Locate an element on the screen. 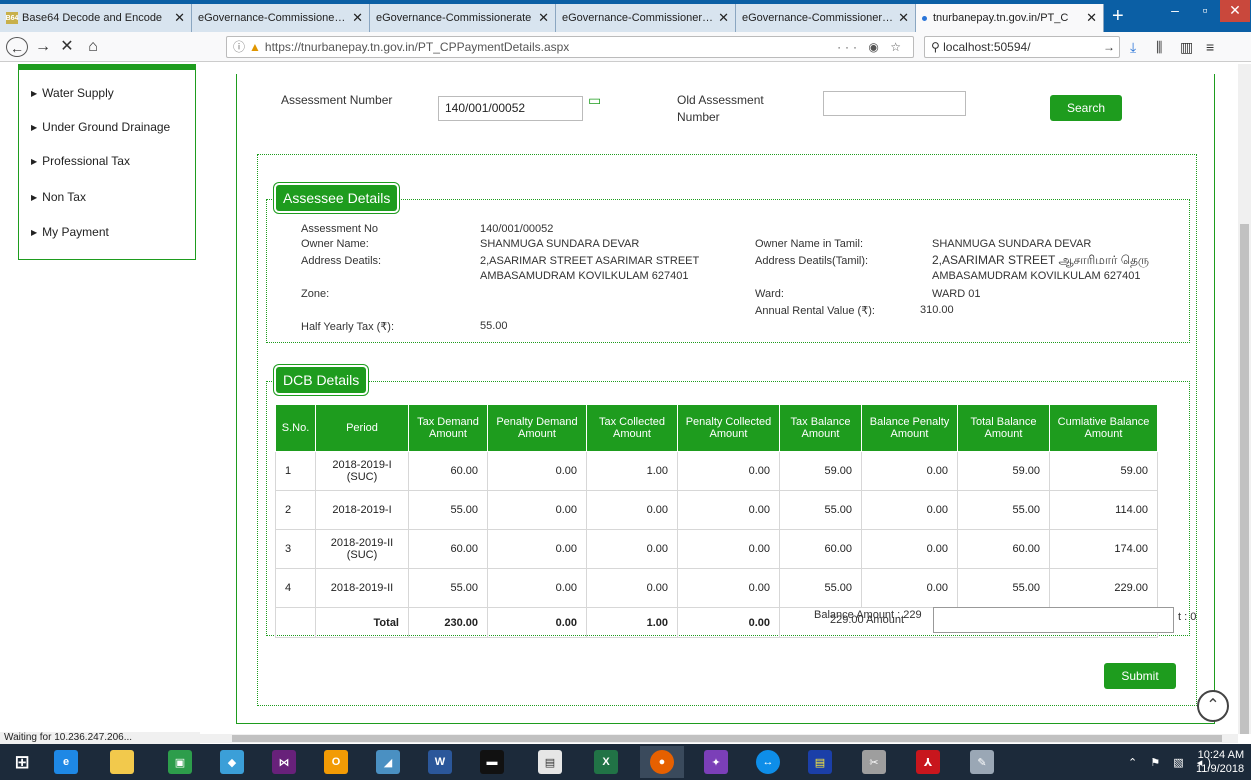 This screenshot has width=1251, height=780. loading-dot-icon is located at coordinates (924, 18).